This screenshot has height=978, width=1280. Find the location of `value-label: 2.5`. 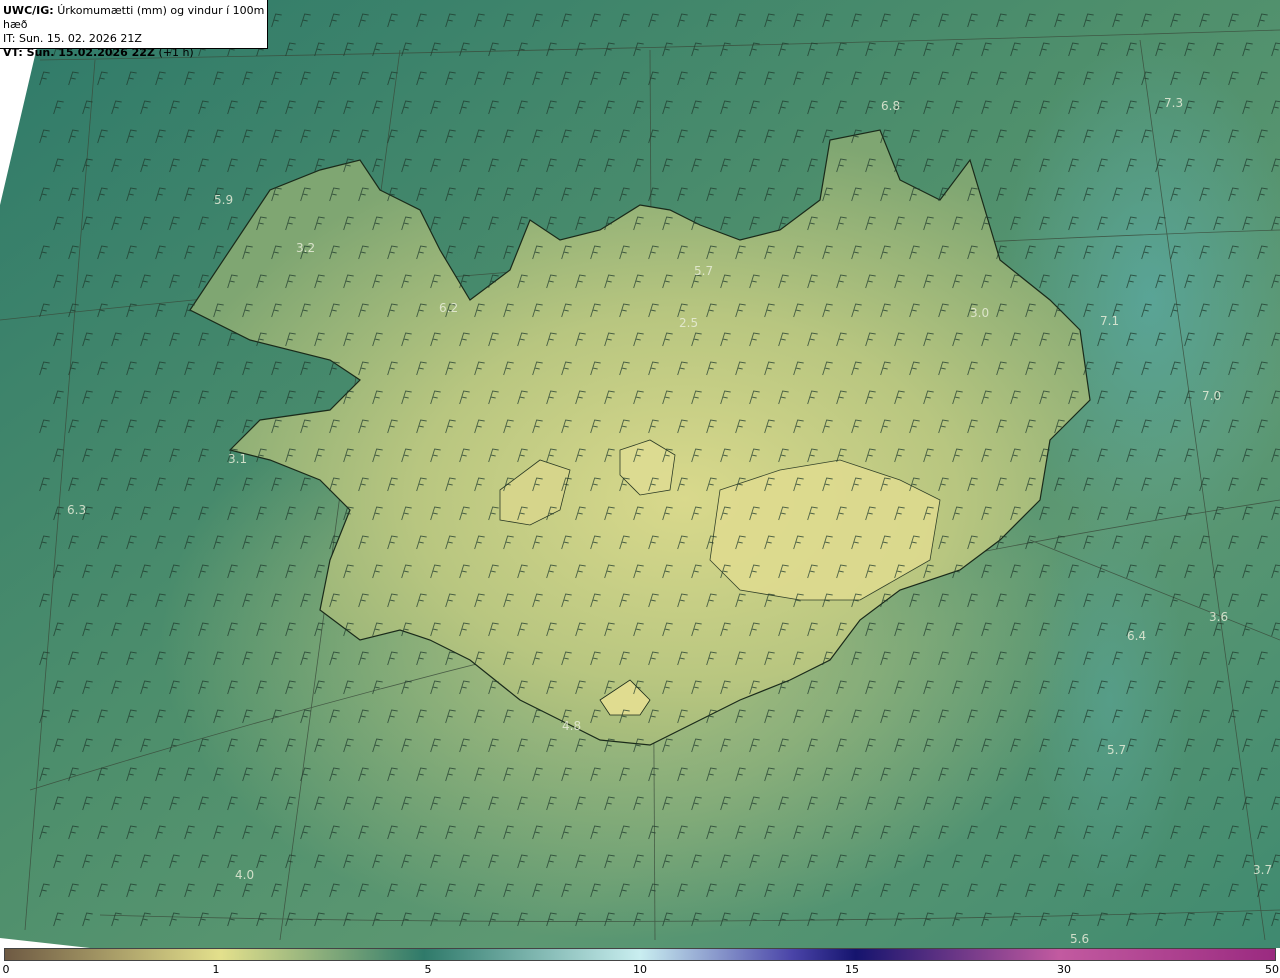

value-label: 2.5 is located at coordinates (688, 323).